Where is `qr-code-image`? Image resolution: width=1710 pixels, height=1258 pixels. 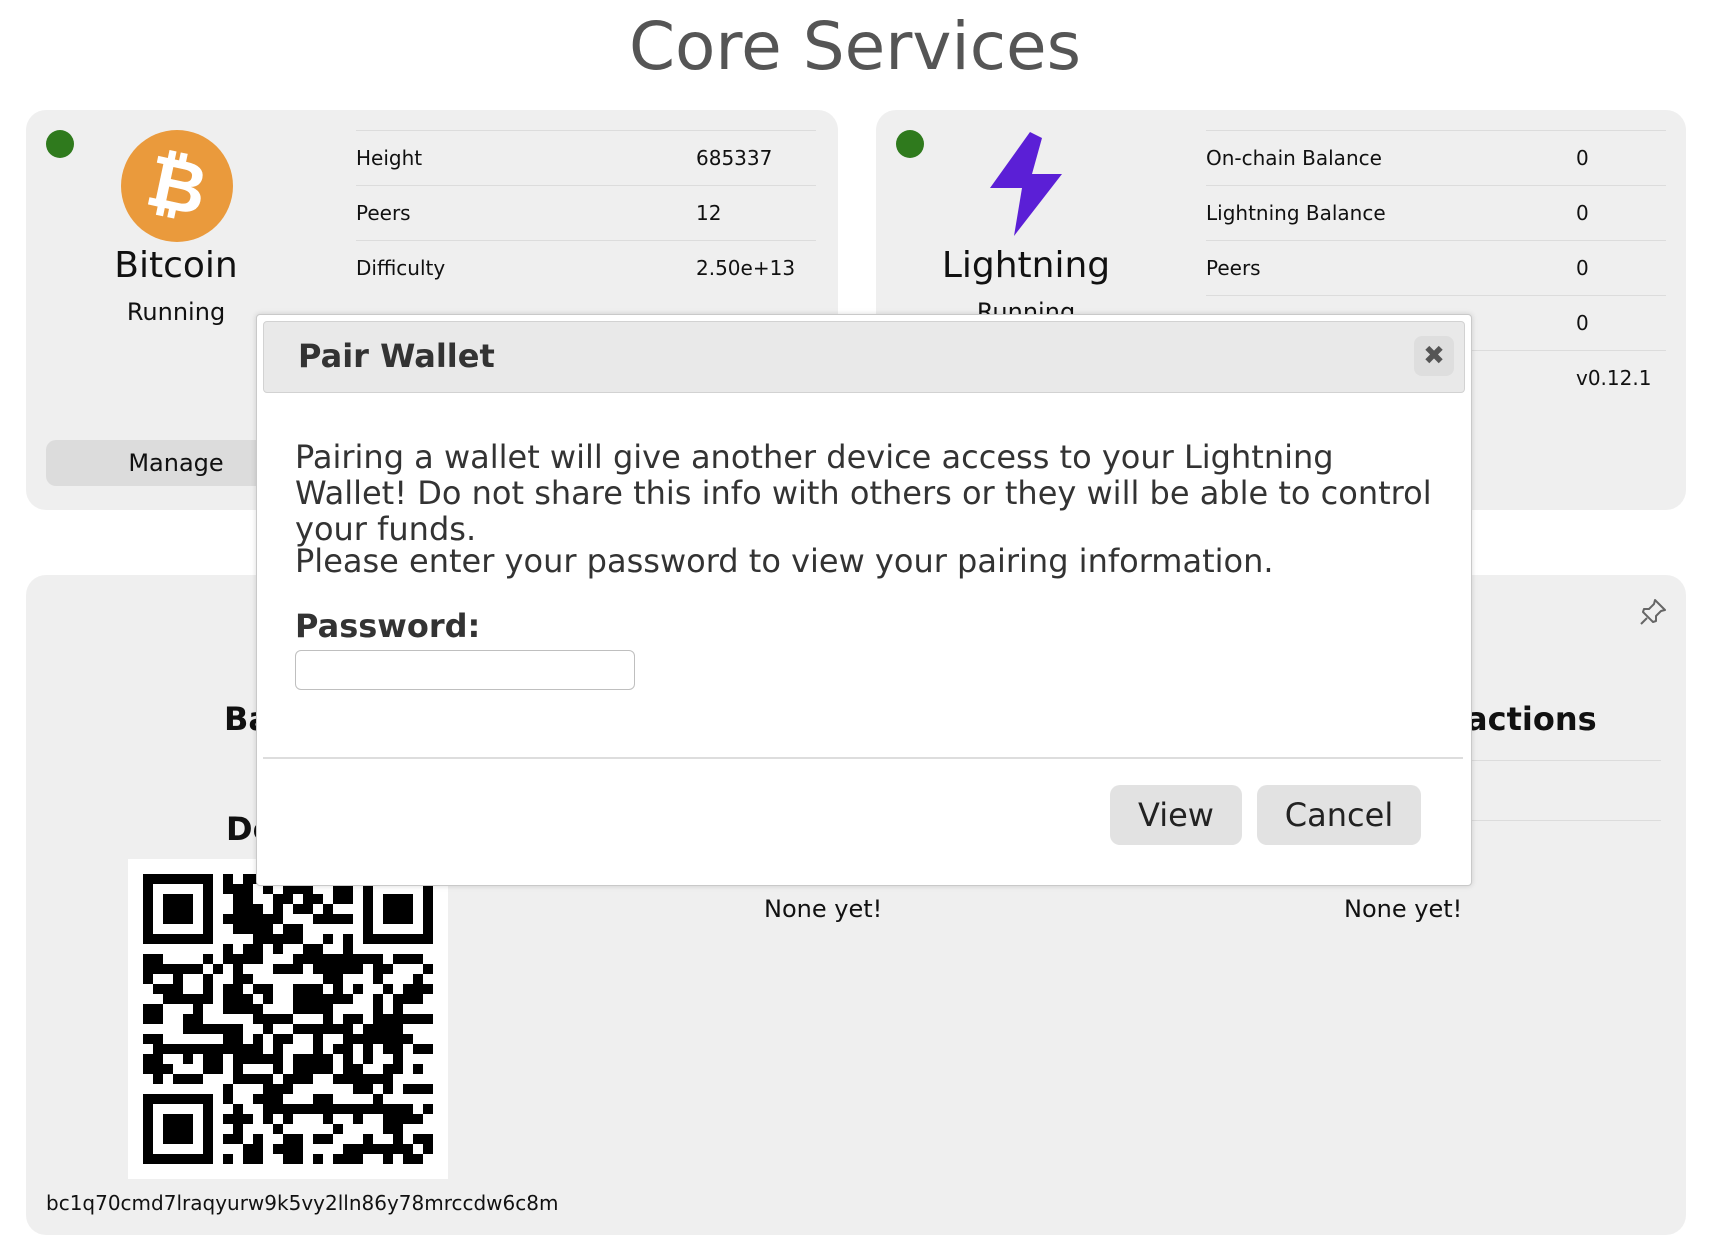
qr-code-image is located at coordinates (288, 1019).